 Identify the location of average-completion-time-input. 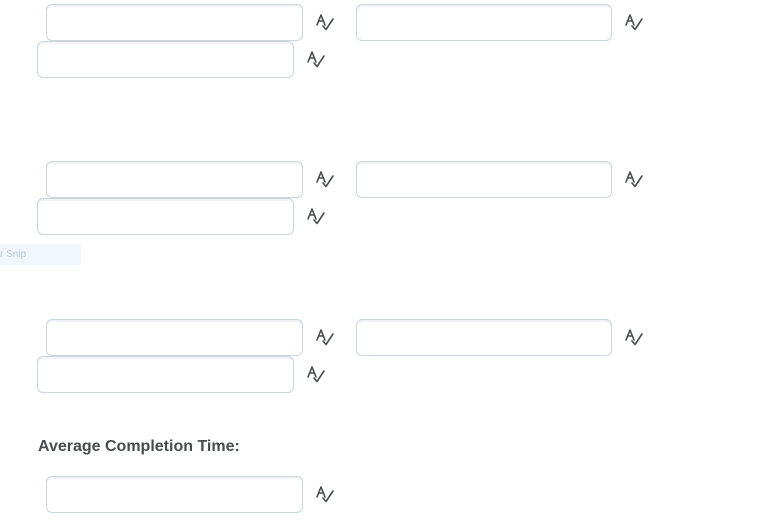
(174, 494).